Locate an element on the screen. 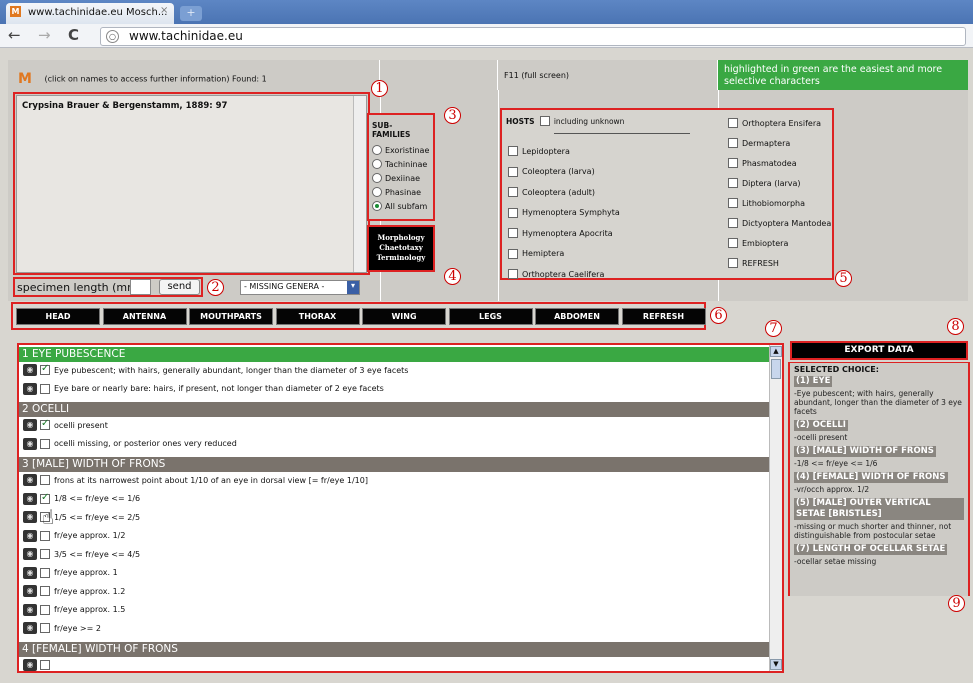 The image size is (973, 683). scroll-thumb is located at coordinates (776, 369).